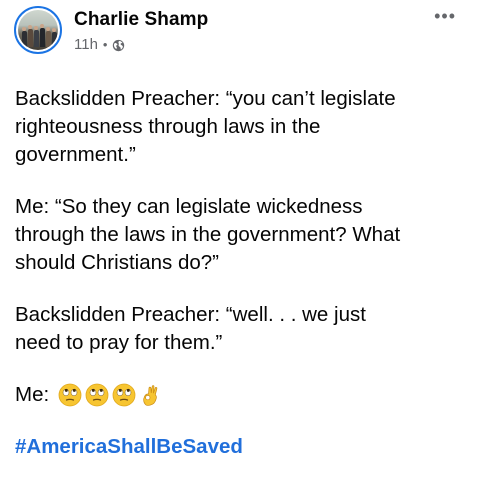 This screenshot has width=480, height=500. I want to click on avatar-photo, so click(38, 30).